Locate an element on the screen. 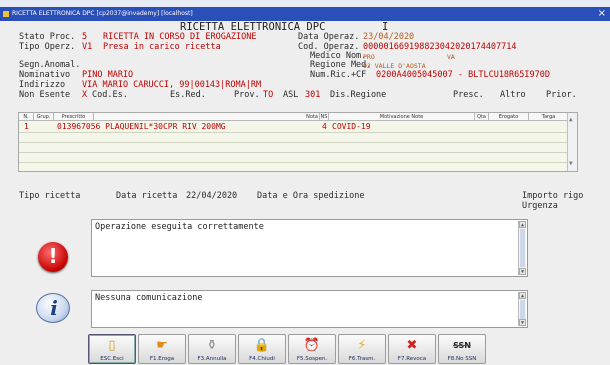 The width and height of the screenshot is (610, 365). row-ns-cell: 4 is located at coordinates (324, 126).